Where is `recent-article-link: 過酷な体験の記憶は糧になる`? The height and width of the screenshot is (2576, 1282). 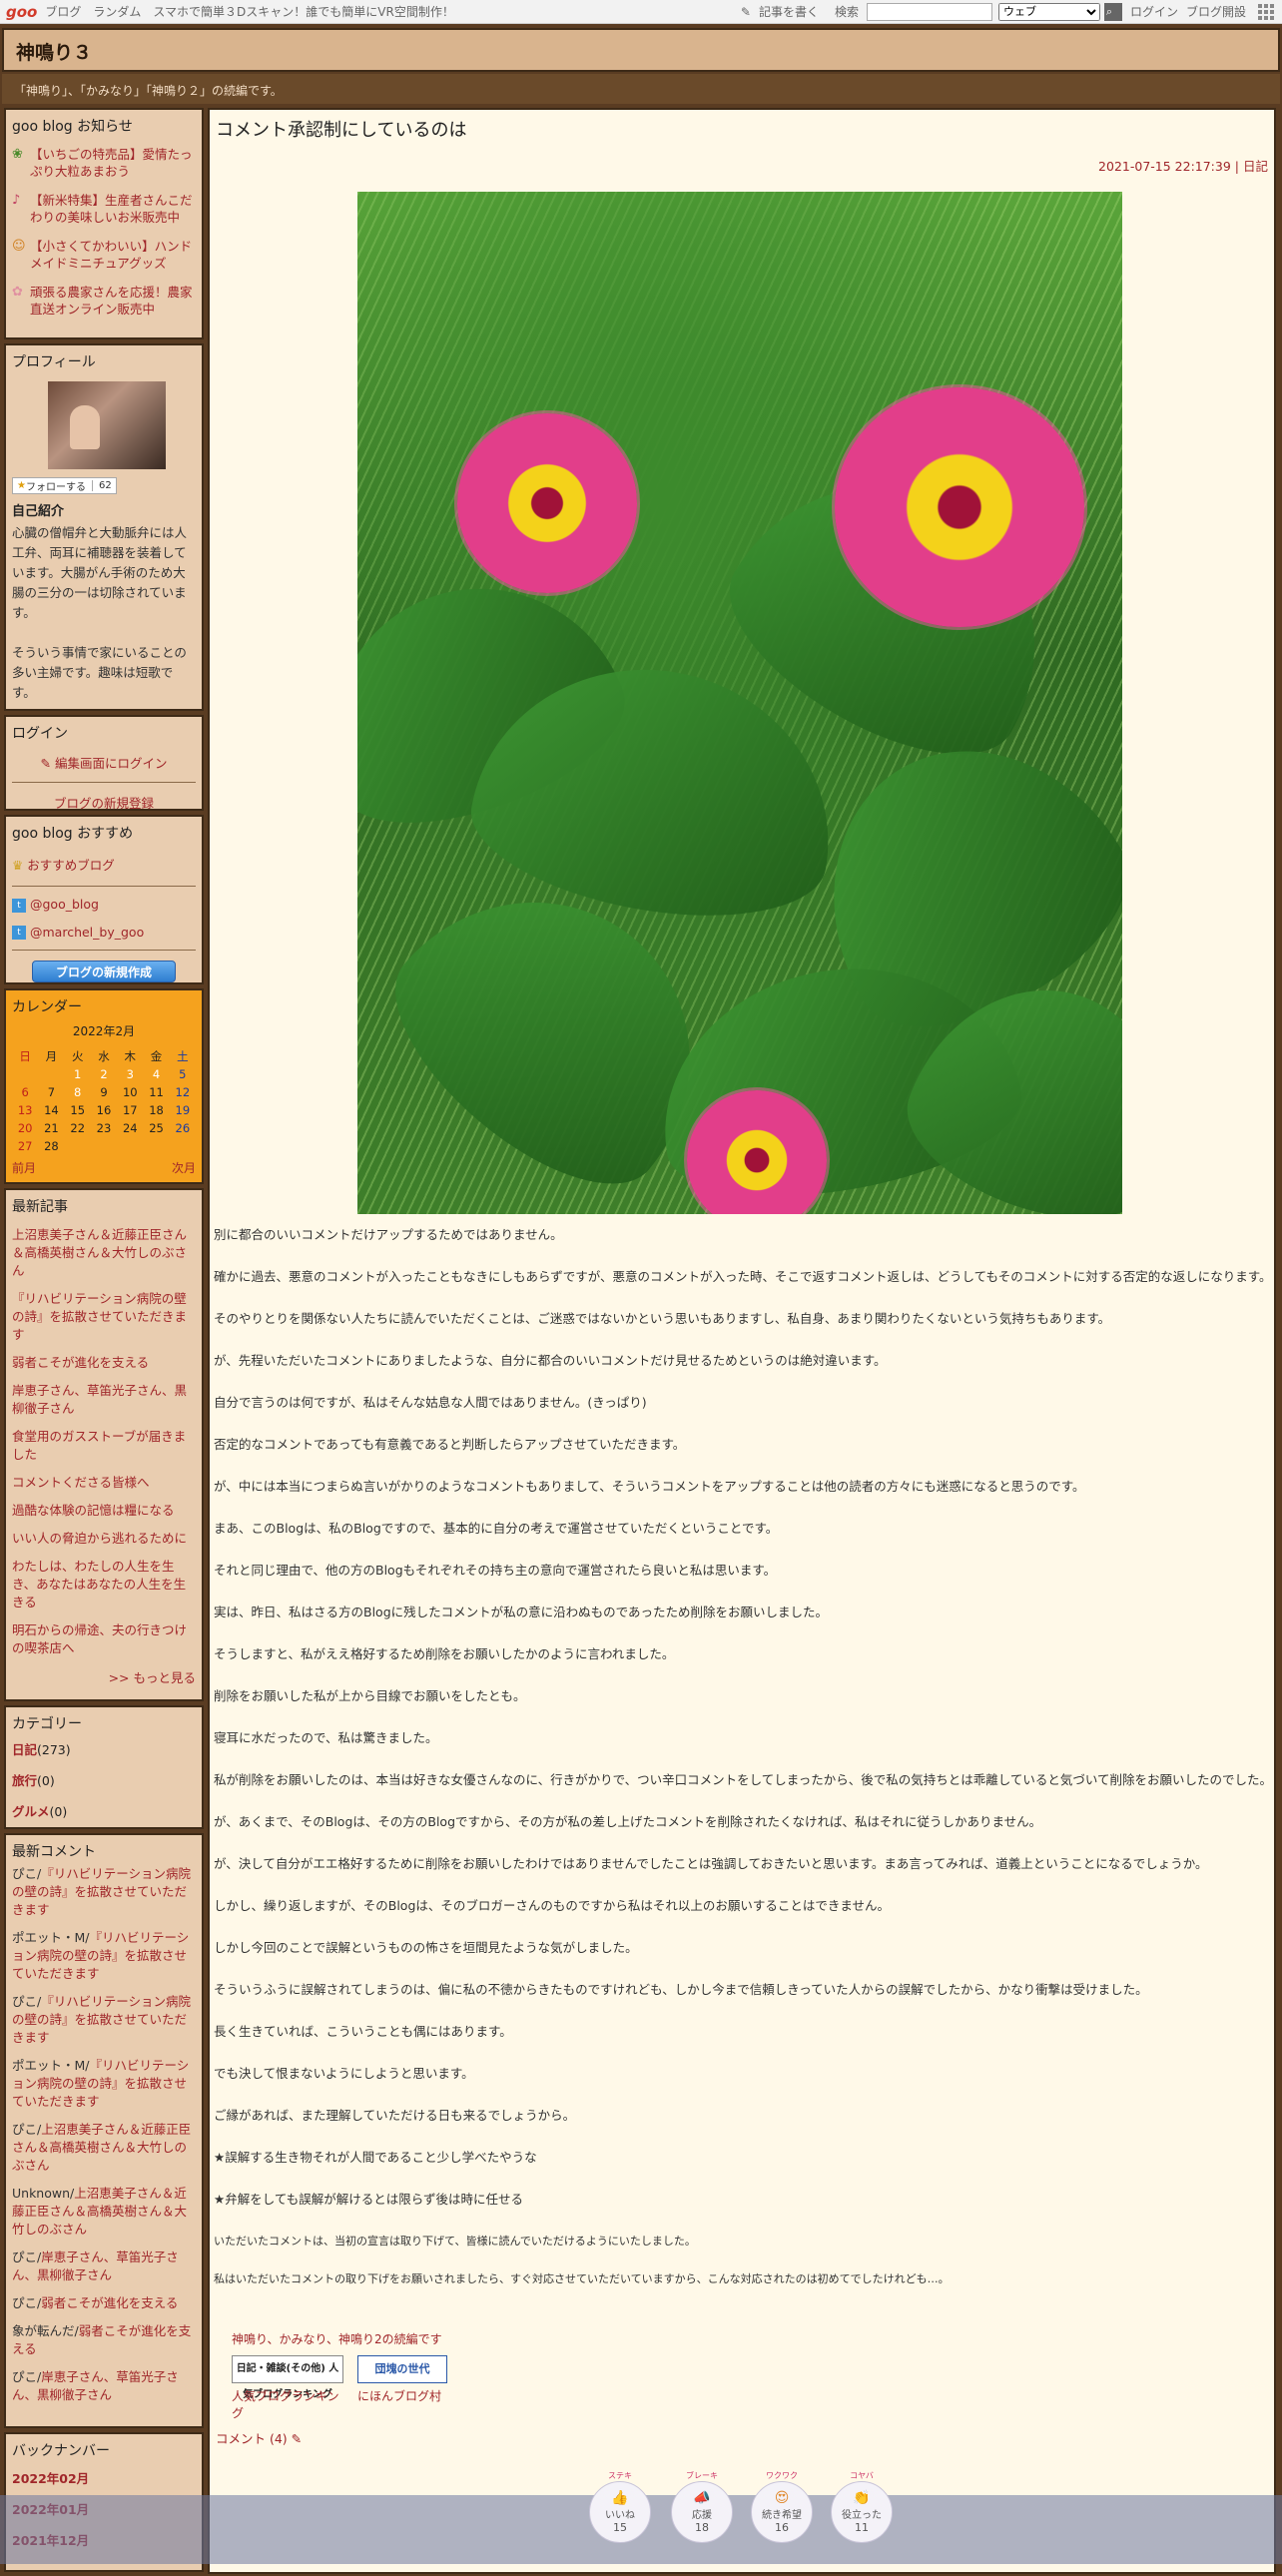 recent-article-link: 過酷な体験の記憶は糧になる is located at coordinates (104, 1511).